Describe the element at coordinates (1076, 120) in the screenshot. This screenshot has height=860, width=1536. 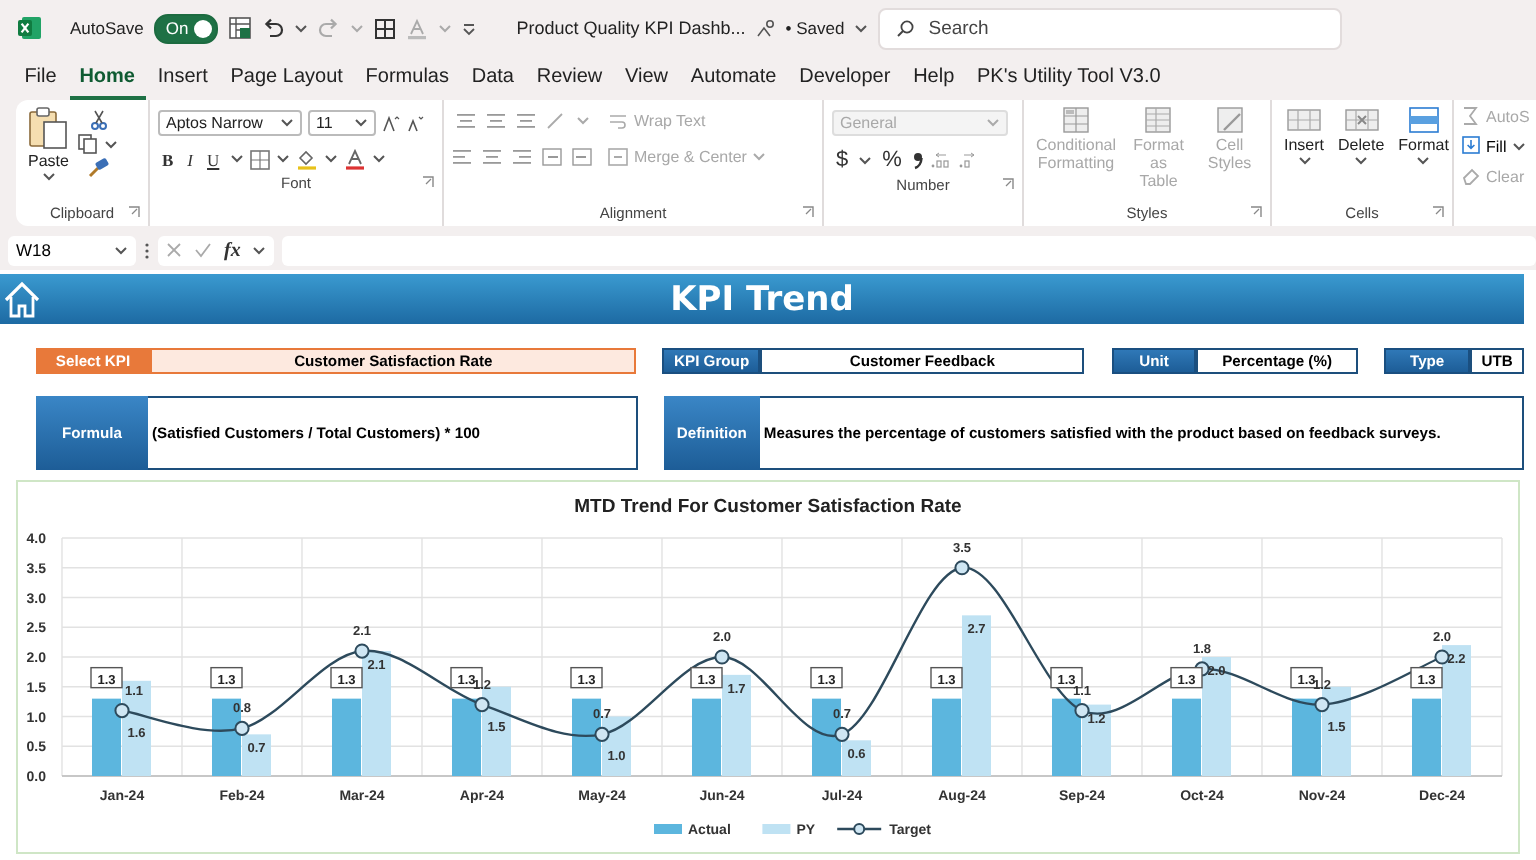
I see `conditional-formatting-icon` at that location.